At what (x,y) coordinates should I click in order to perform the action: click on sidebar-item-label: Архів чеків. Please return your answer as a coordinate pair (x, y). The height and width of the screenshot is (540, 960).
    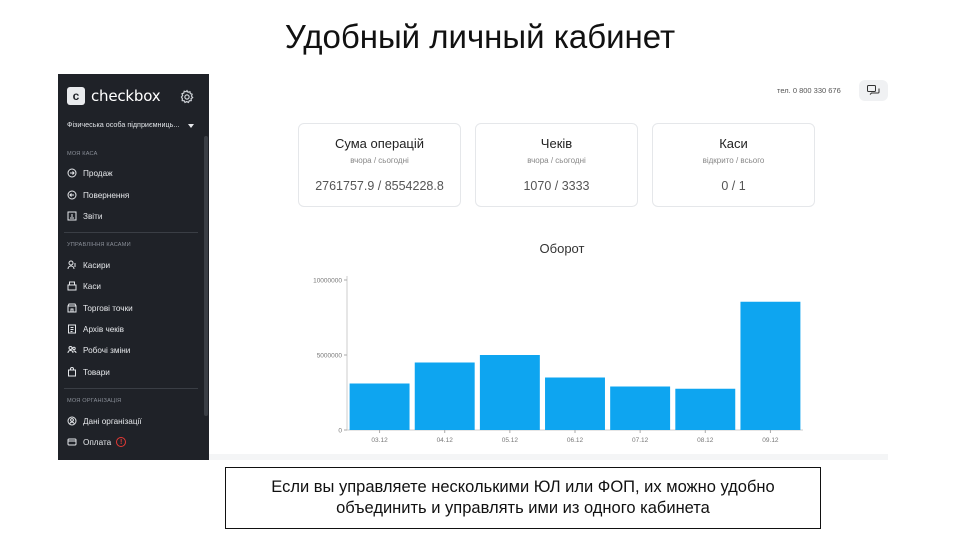
    Looking at the image, I should click on (104, 329).